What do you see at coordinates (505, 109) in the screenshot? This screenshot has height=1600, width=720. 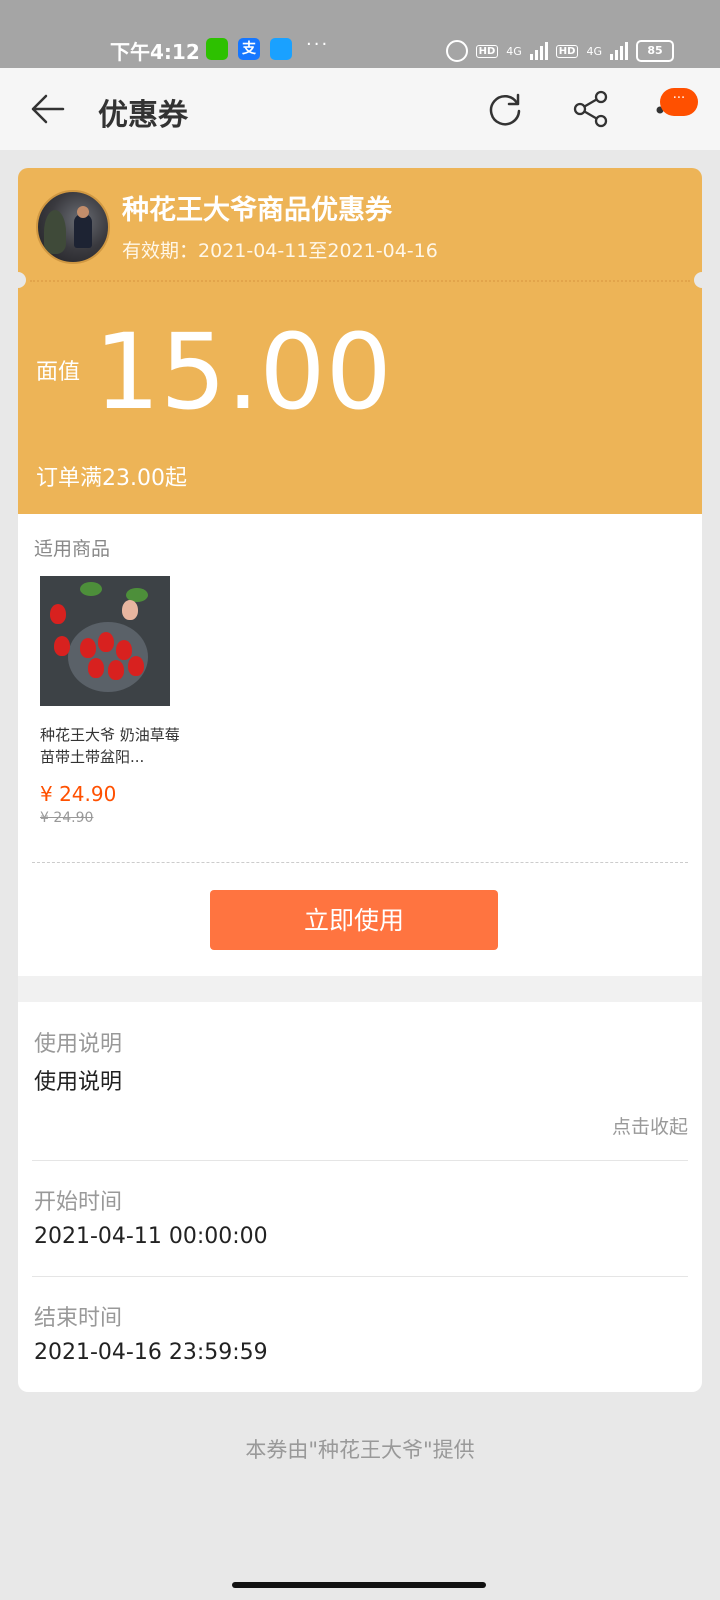 I see `refresh-icon` at bounding box center [505, 109].